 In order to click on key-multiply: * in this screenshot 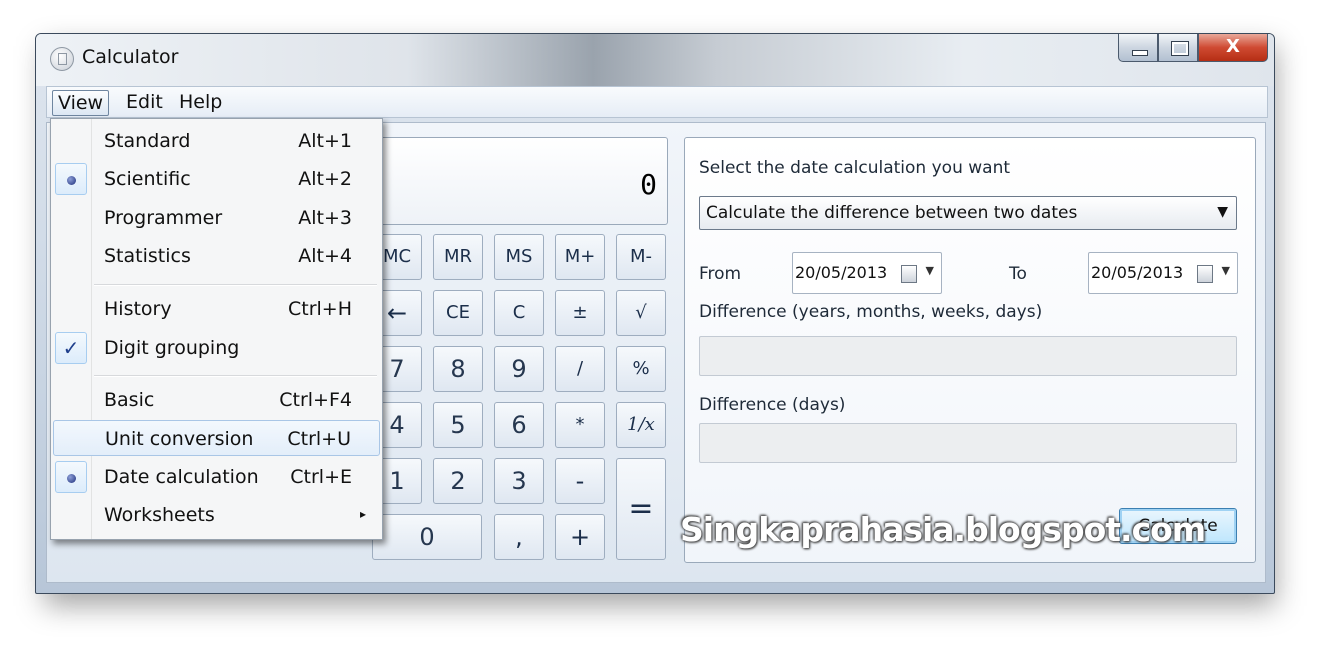, I will do `click(580, 425)`.